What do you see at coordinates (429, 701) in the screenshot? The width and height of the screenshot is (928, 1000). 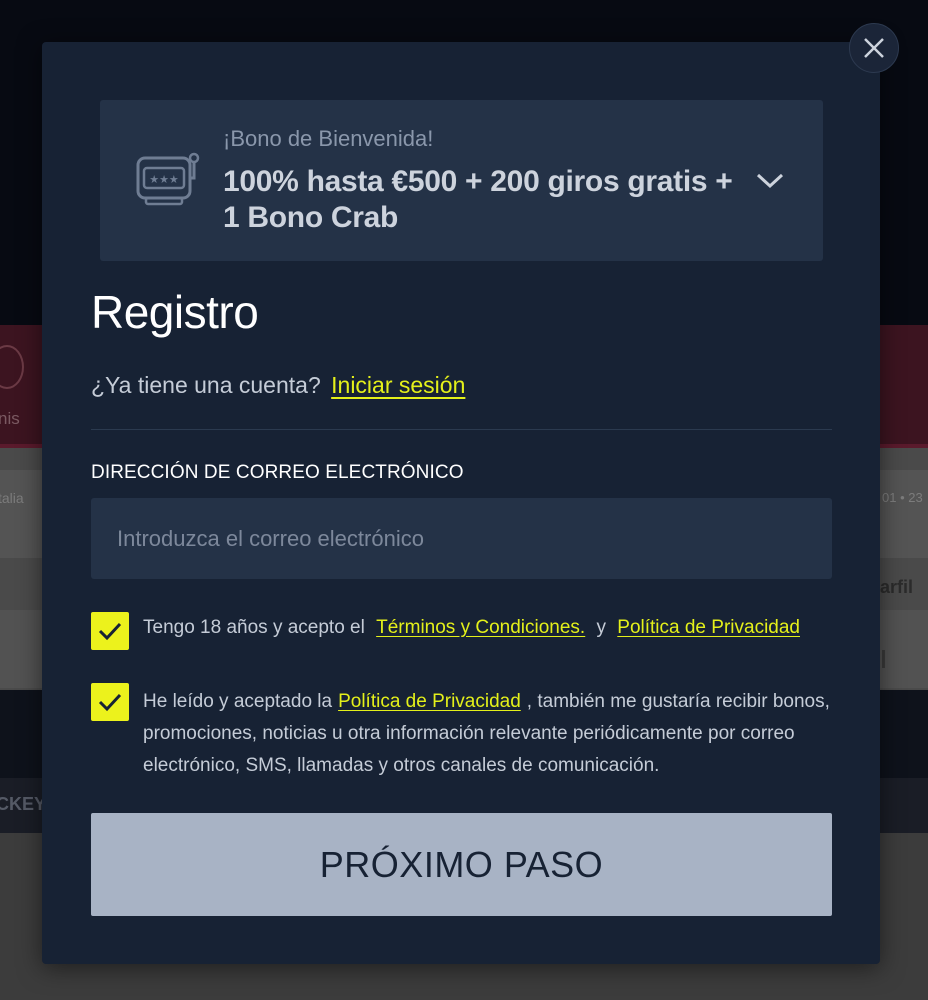 I see `privacy-policy-link-2: Política de Privacidad` at bounding box center [429, 701].